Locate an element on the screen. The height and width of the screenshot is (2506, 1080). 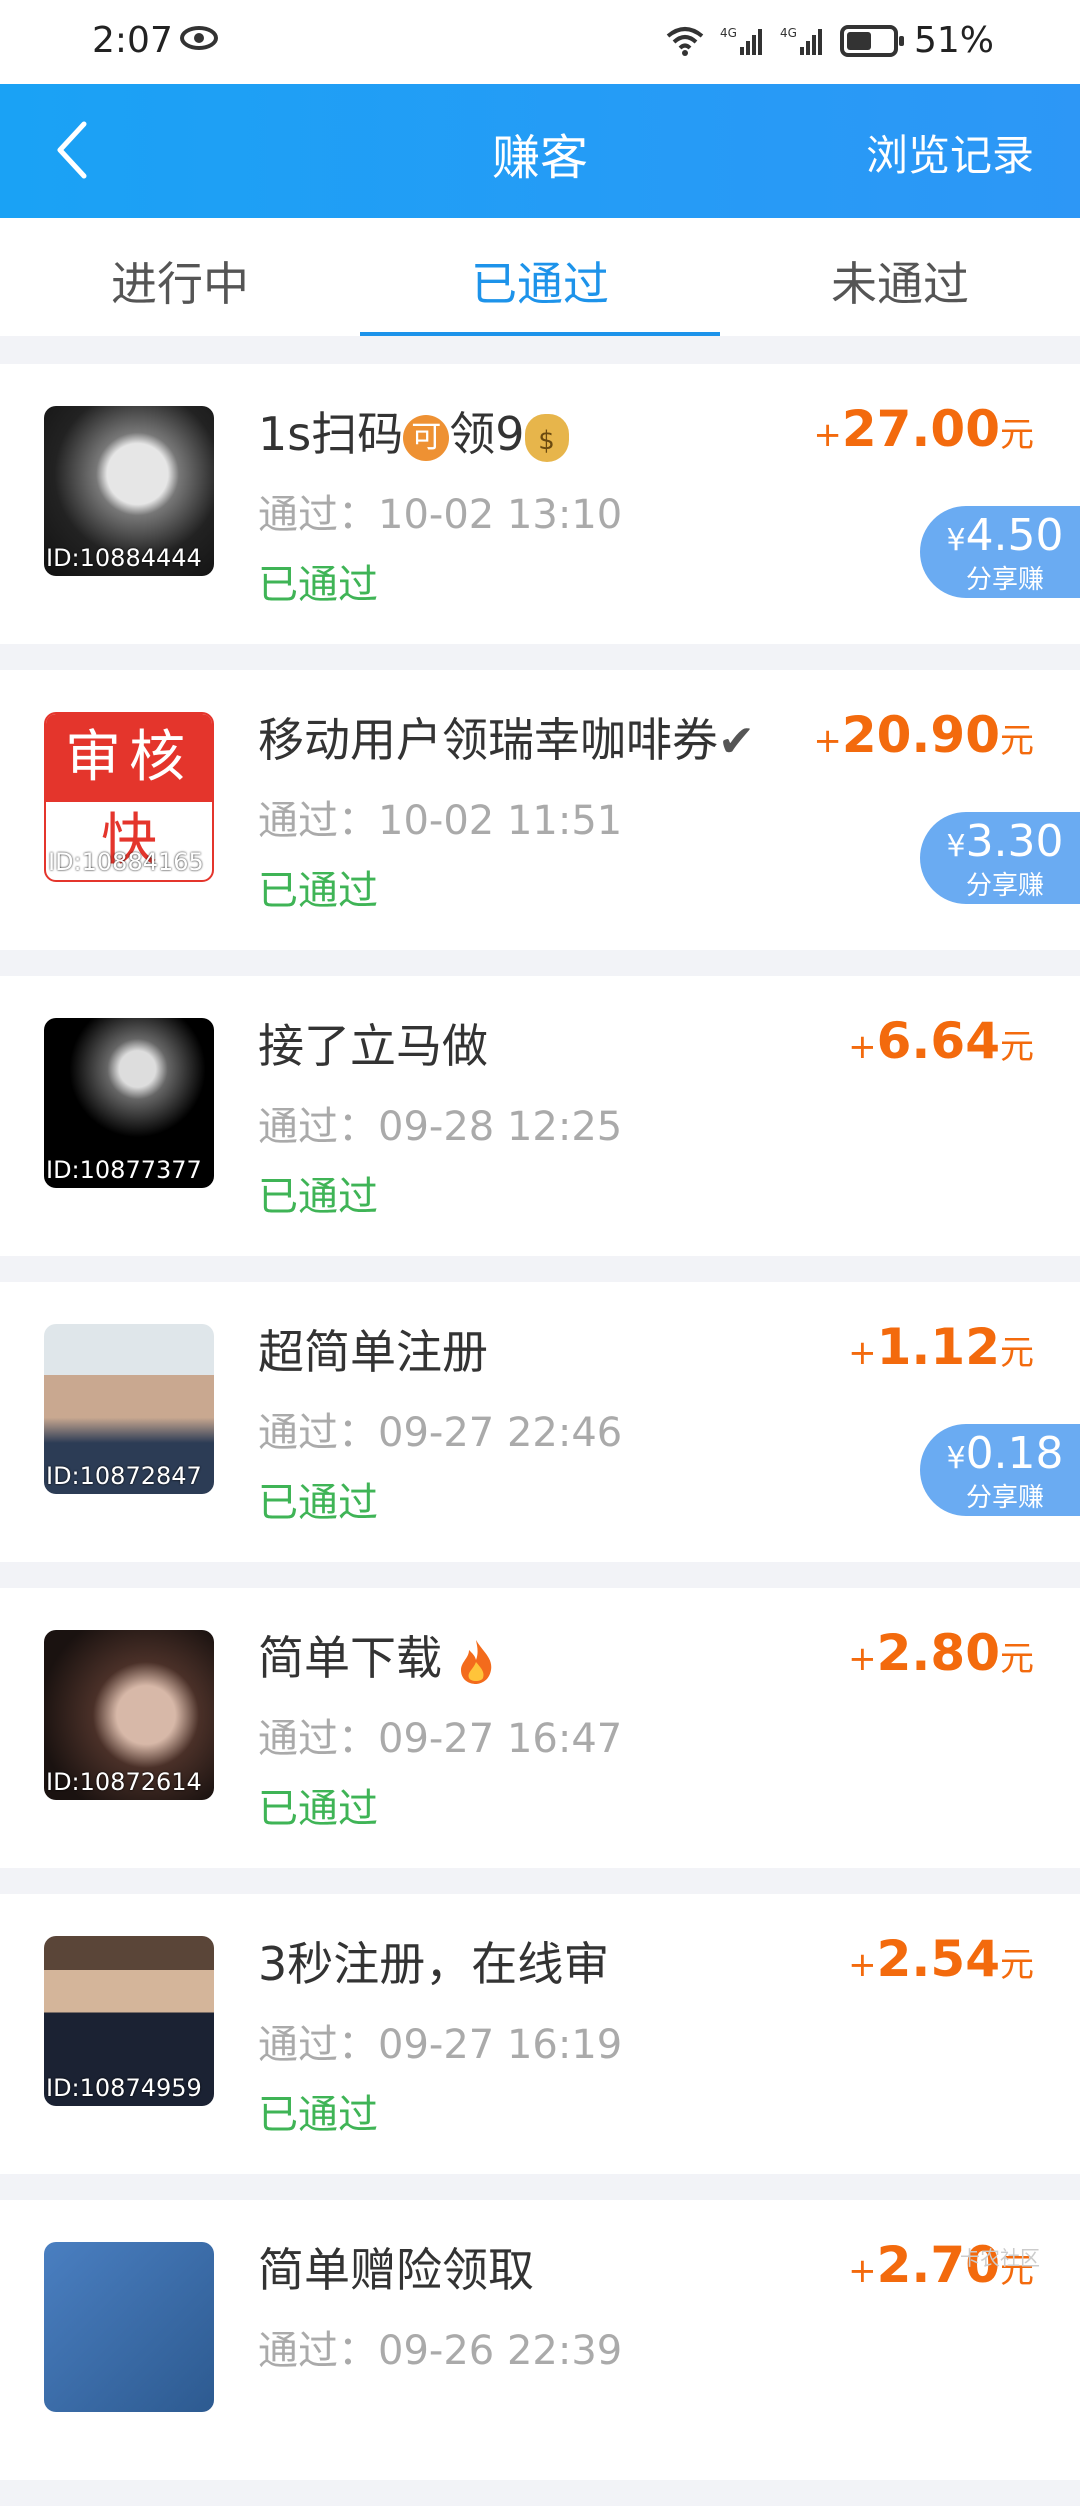
battery-percent: 51% is located at coordinates (953, 40).